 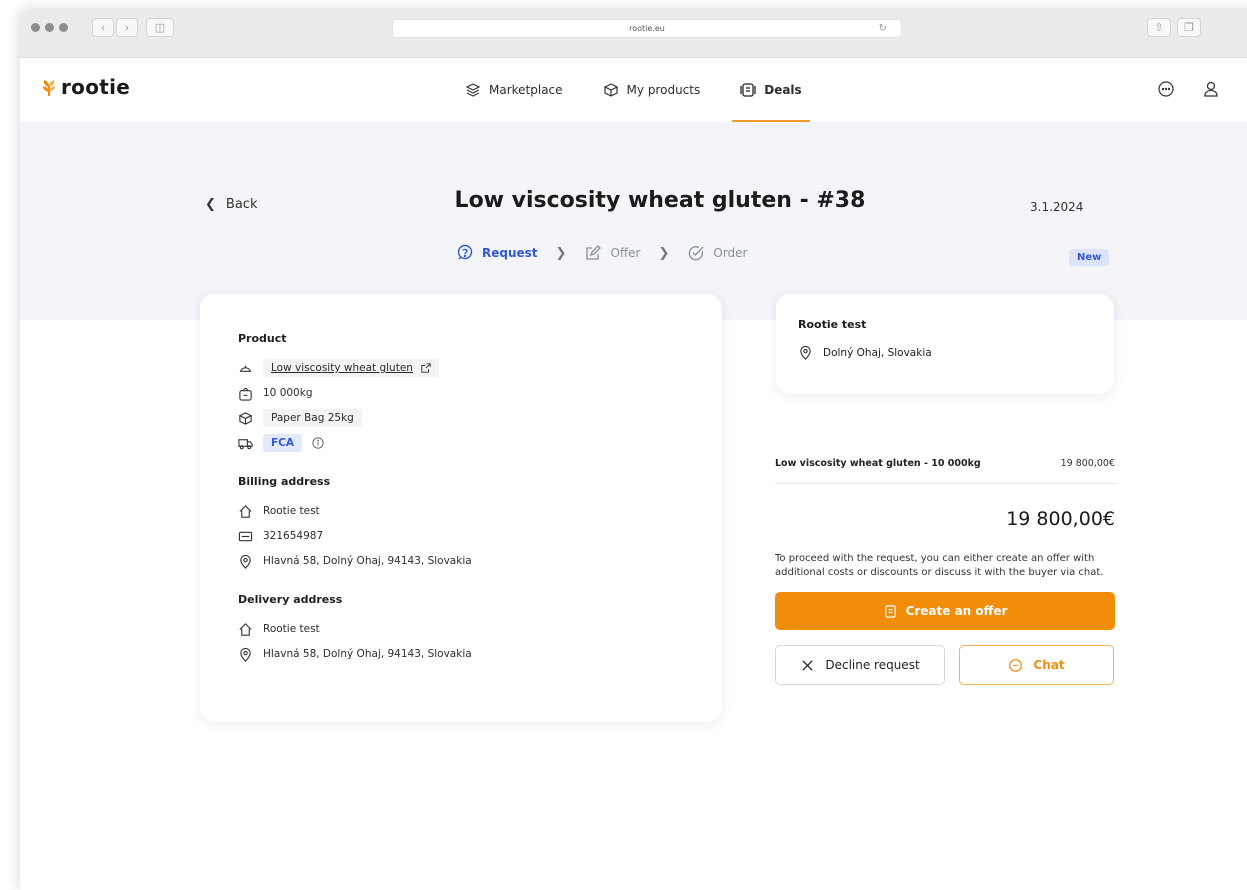 What do you see at coordinates (1159, 27) in the screenshot?
I see `share-icon: ⇧` at bounding box center [1159, 27].